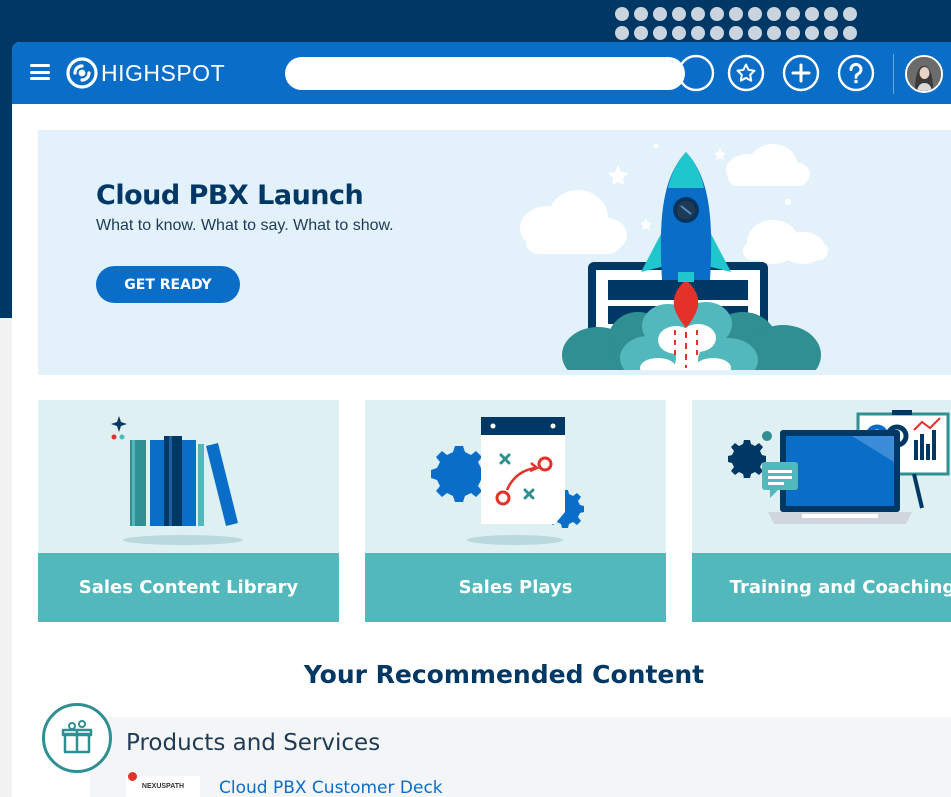 The width and height of the screenshot is (951, 797). Describe the element at coordinates (245, 225) in the screenshot. I see `hero-subtitle: What to know. What to say. What to show.` at that location.